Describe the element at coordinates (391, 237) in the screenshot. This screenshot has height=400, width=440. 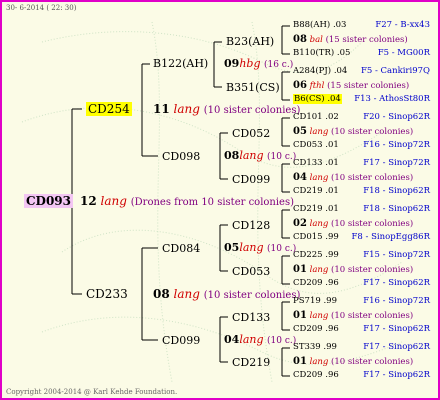
I see `l4-mother-ref: F8 - SinopEgg86R` at that location.